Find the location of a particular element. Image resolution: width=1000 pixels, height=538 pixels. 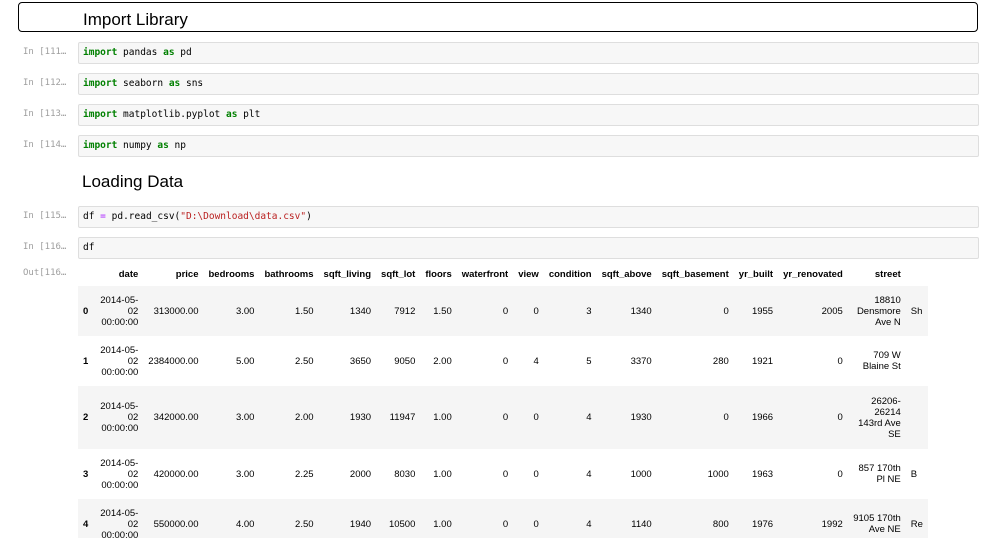

code-token: numpy is located at coordinates (137, 145).